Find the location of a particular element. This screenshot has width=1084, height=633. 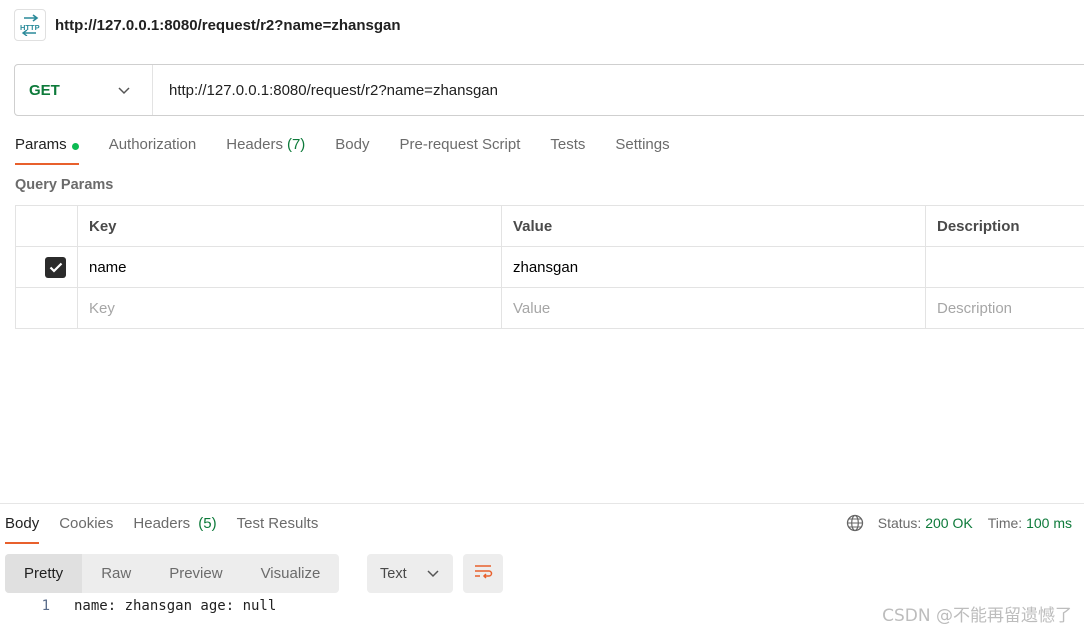

tab-body: Body is located at coordinates (352, 148).